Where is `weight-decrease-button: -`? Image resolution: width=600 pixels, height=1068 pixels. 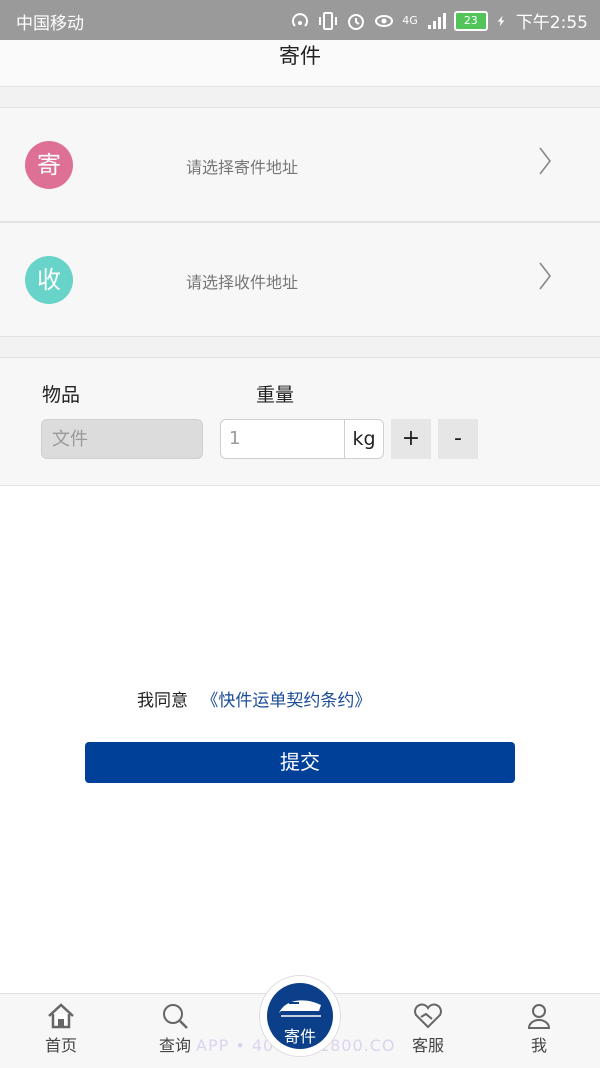 weight-decrease-button: - is located at coordinates (458, 439).